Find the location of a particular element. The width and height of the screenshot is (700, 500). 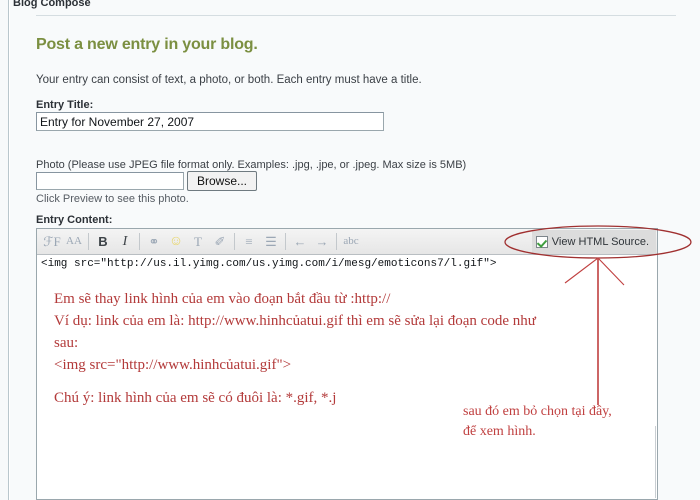

highlighter-glyph: ✐ is located at coordinates (220, 241).